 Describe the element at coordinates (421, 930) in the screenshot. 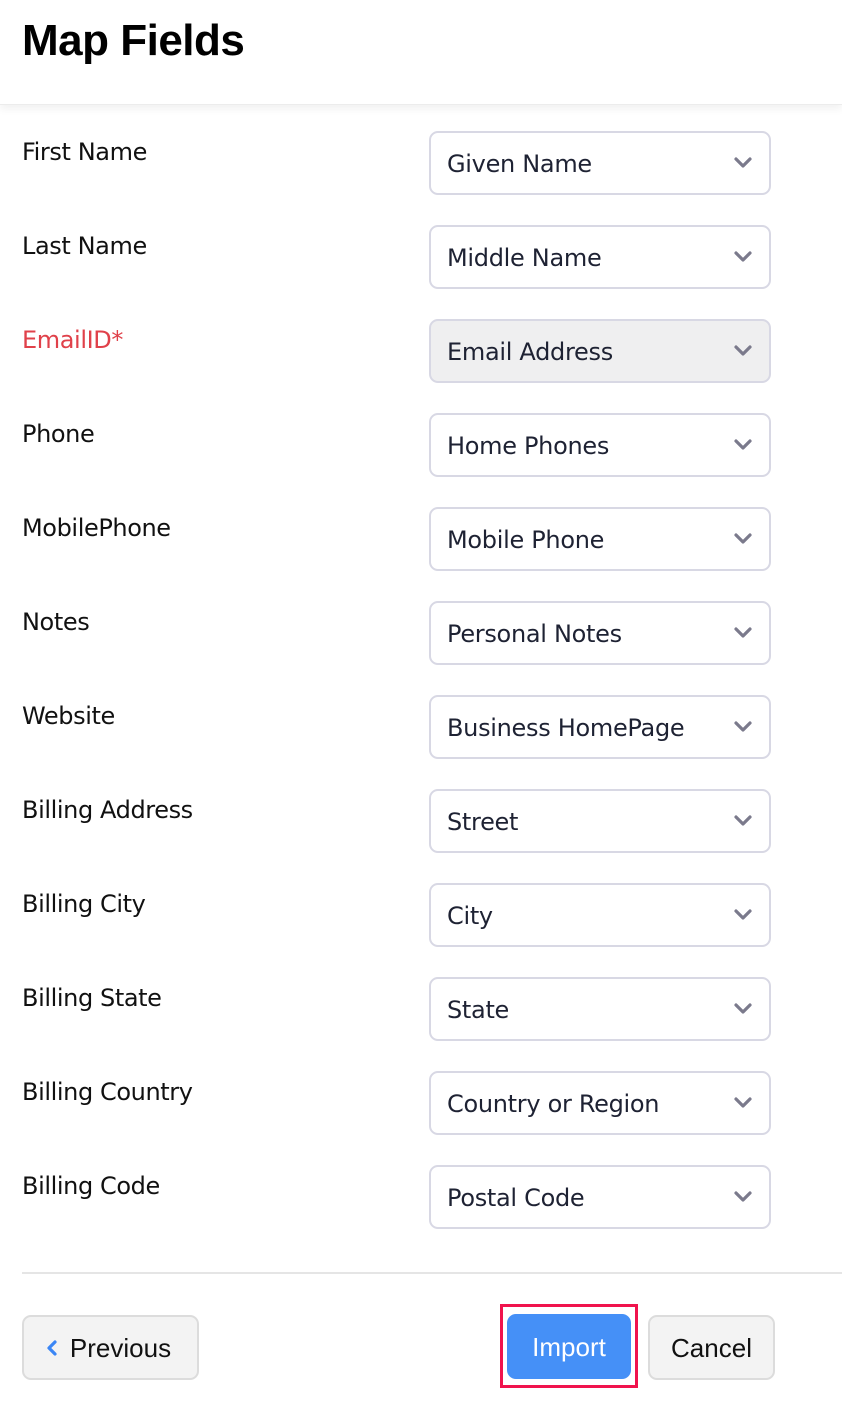

I see `field-row-billing-city: Billing City City` at that location.